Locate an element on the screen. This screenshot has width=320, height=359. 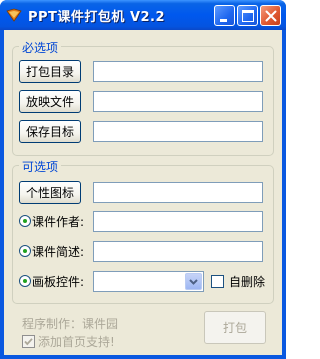
dropdown-button is located at coordinates (193, 281).